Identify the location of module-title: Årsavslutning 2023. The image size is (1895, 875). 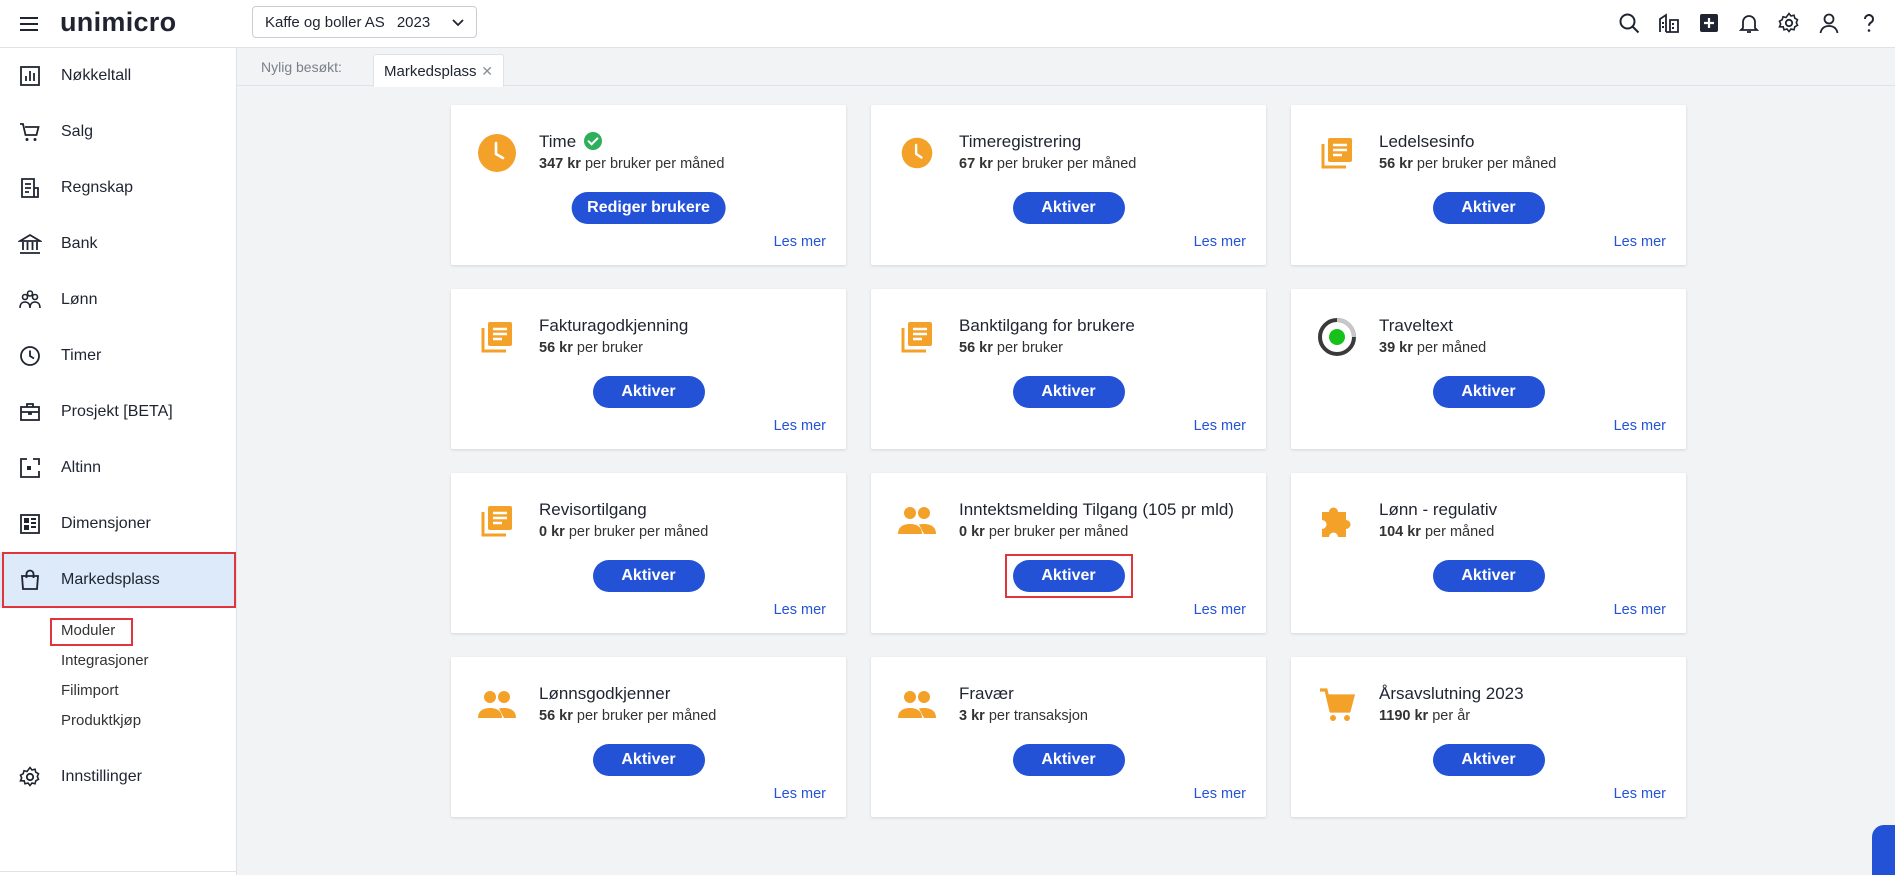
(1451, 693).